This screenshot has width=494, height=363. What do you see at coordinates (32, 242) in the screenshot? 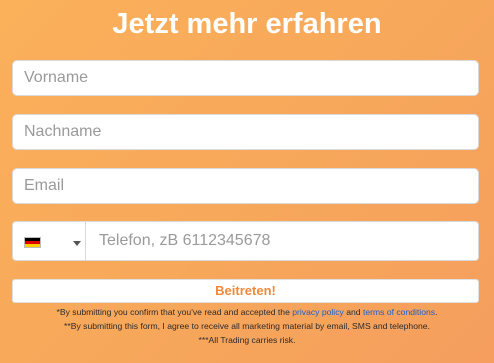
I see `germany-flag-icon` at bounding box center [32, 242].